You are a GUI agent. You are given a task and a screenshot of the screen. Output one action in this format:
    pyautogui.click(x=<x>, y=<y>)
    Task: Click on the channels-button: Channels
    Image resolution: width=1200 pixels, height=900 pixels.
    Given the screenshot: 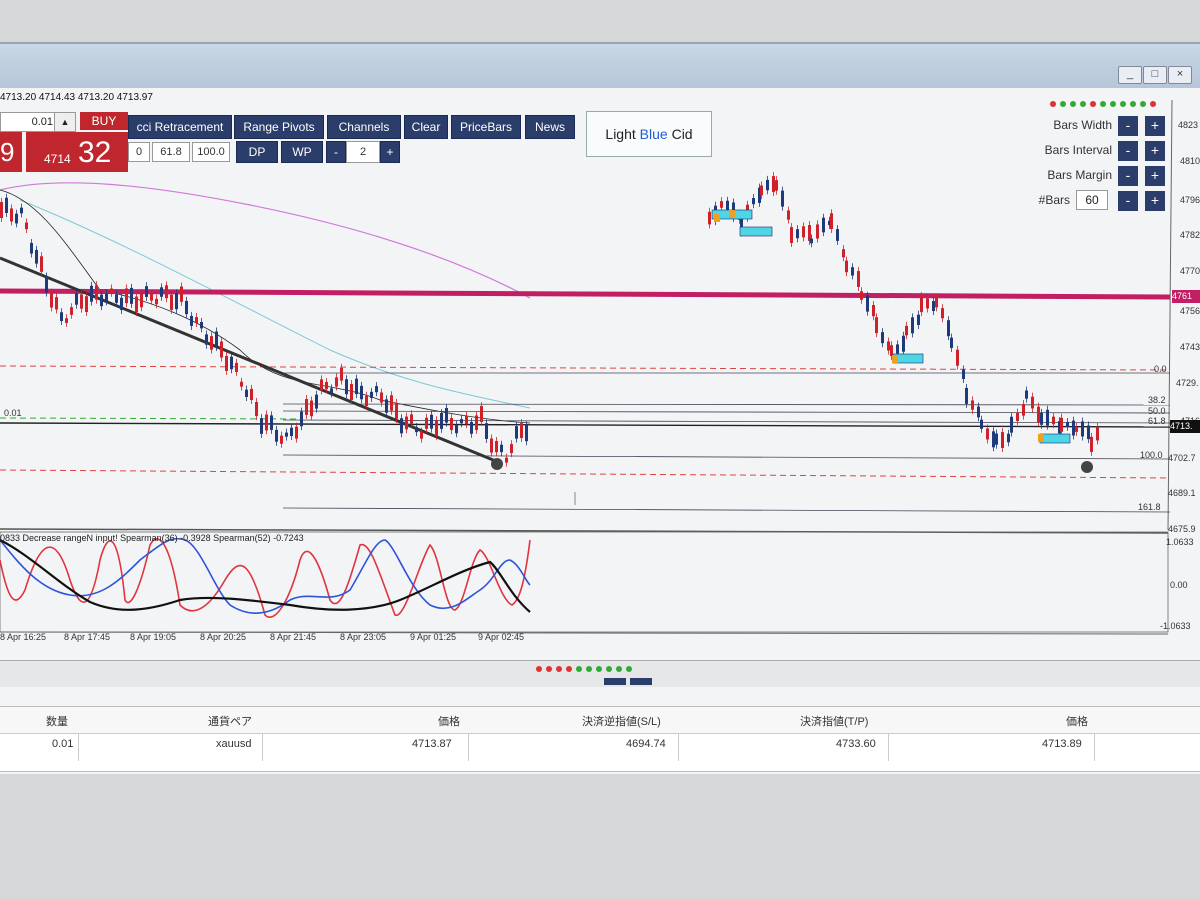 What is the action you would take?
    pyautogui.click(x=364, y=127)
    